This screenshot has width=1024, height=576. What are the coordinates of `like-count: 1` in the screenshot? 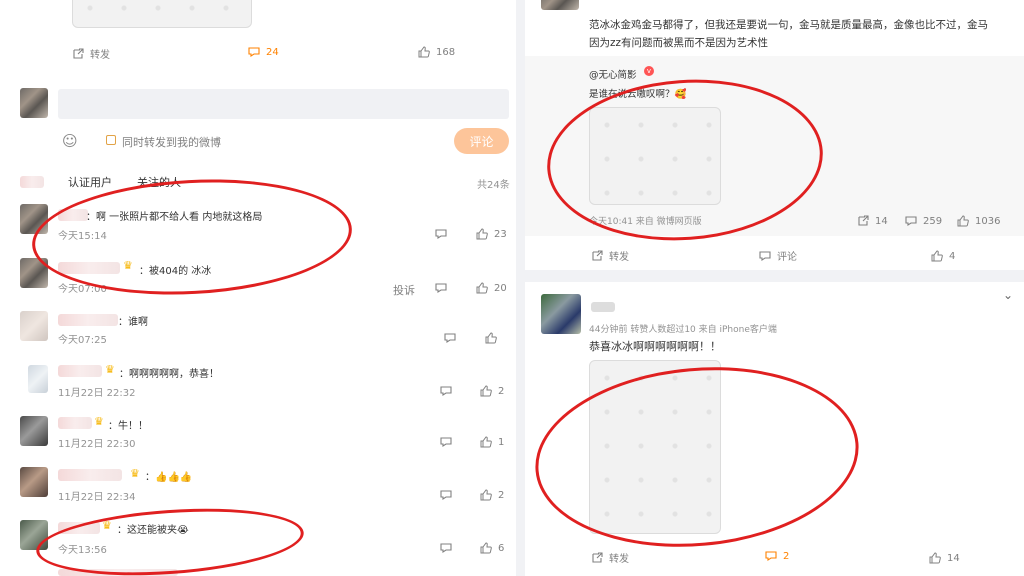 It's located at (501, 442).